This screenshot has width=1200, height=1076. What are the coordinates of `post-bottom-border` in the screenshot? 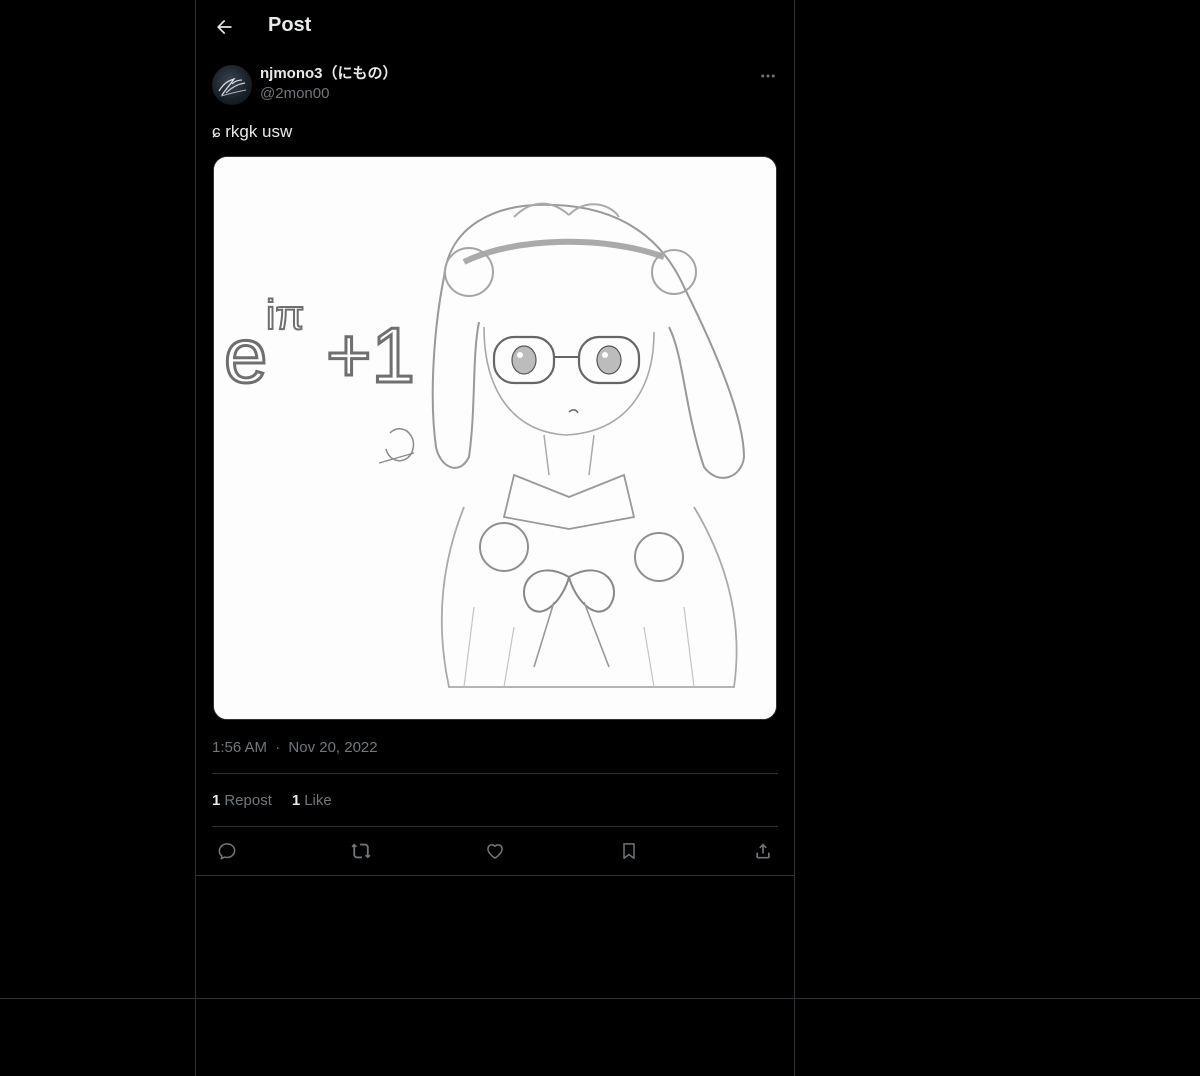 It's located at (495, 875).